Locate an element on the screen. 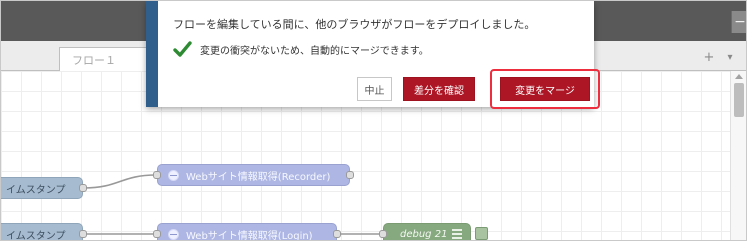  debug-node-toggle is located at coordinates (481, 233).